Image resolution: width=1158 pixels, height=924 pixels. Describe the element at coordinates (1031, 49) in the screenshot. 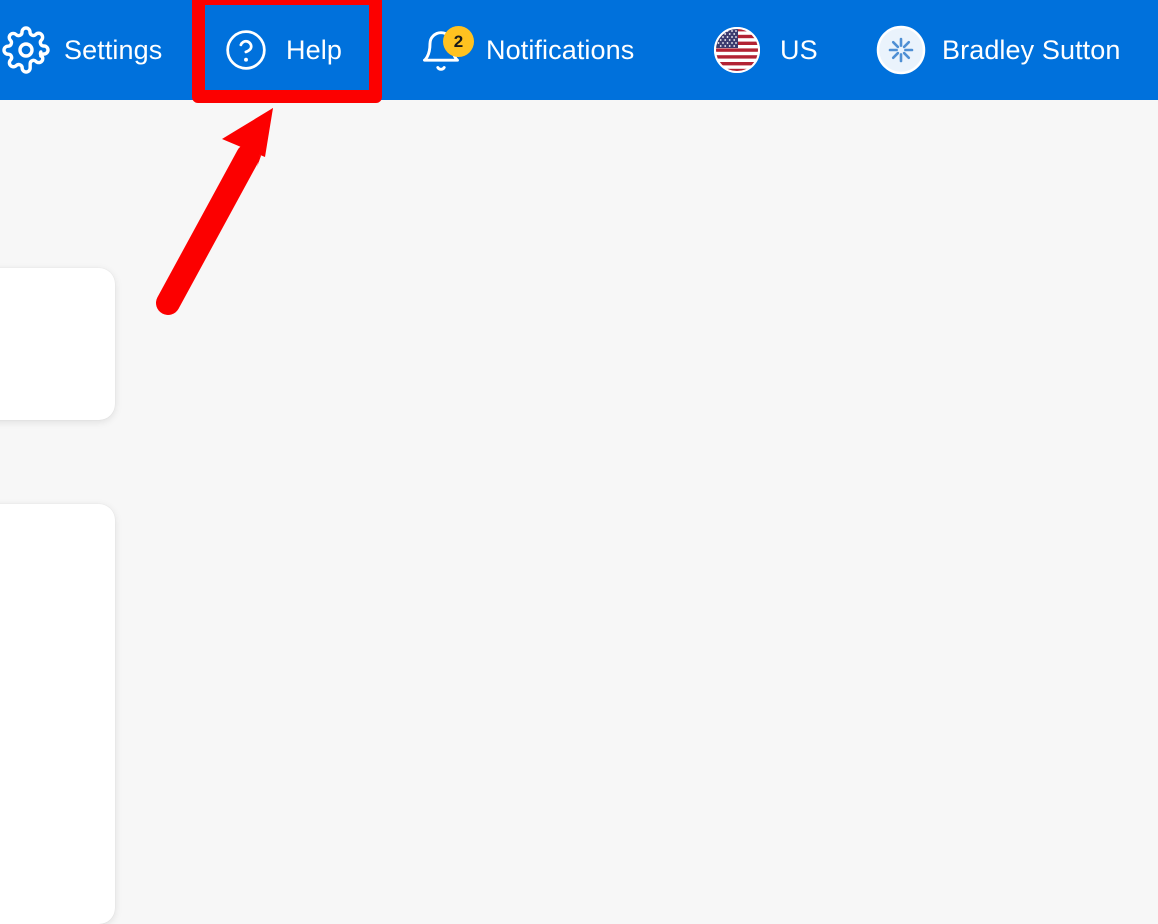

I see `nav-item-account-label: Bradley Sutton` at that location.